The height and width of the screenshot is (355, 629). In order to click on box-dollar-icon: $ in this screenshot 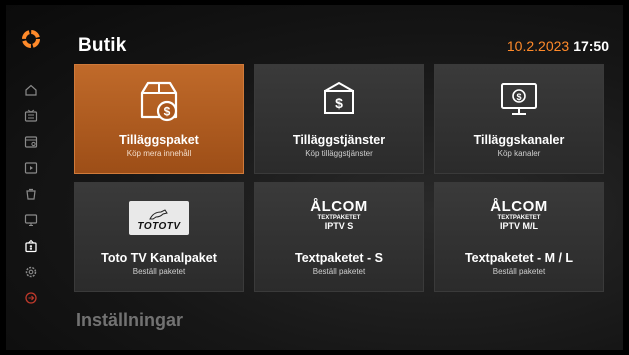, I will do `click(339, 101)`.